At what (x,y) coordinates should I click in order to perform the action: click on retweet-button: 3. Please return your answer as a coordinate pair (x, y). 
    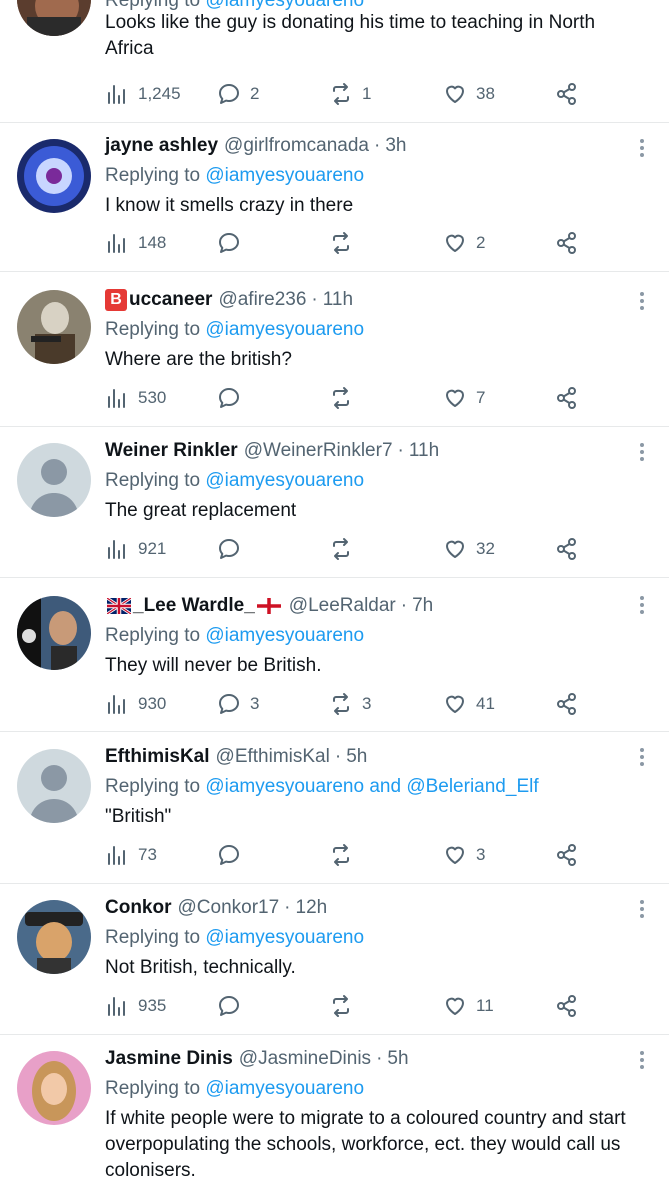
    Looking at the image, I should click on (350, 704).